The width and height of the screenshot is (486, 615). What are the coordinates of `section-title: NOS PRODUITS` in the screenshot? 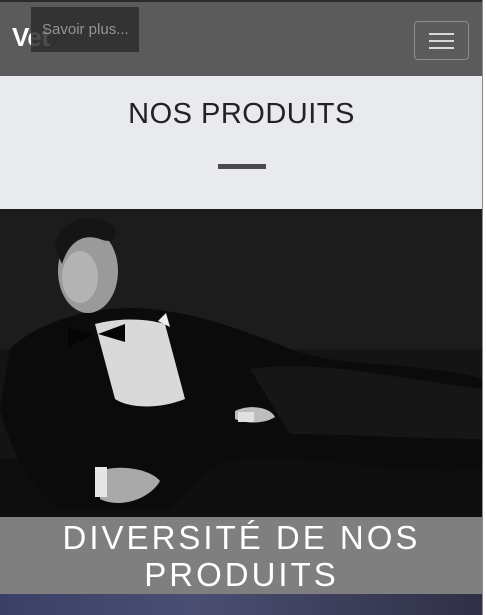 It's located at (241, 114).